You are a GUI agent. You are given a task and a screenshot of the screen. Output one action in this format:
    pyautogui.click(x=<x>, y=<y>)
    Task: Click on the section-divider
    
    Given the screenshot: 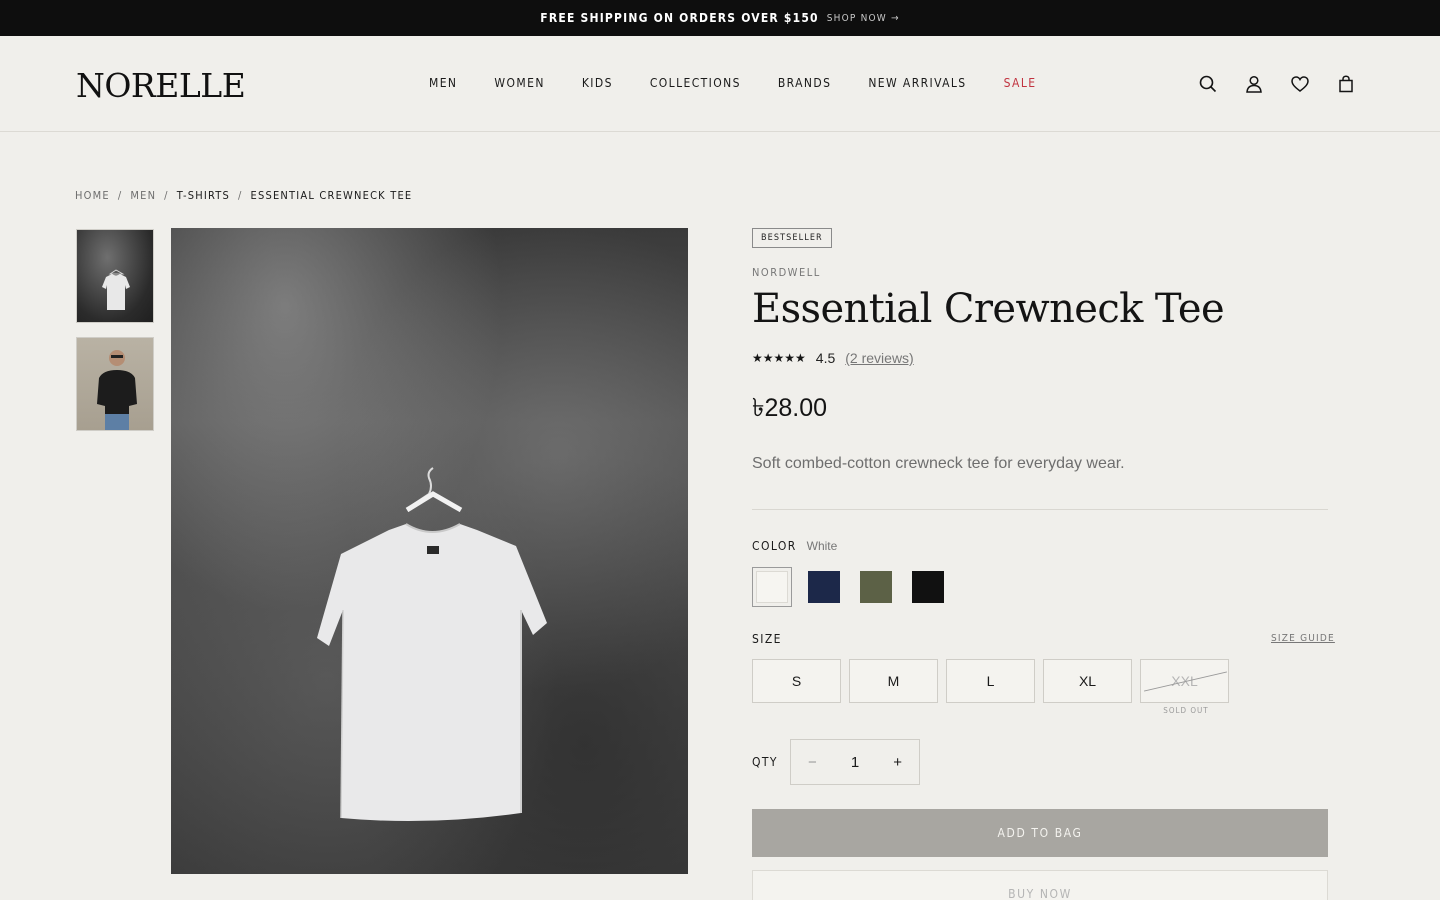 What is the action you would take?
    pyautogui.click(x=1040, y=509)
    